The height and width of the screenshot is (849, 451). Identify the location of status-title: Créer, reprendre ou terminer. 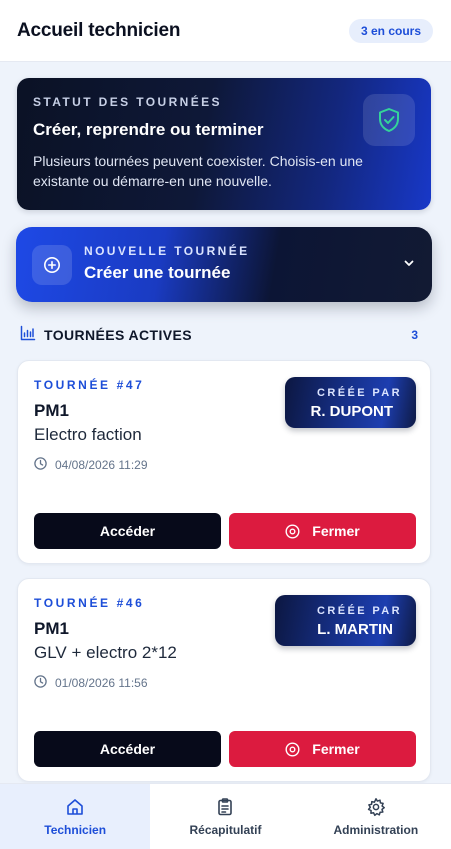
(148, 129).